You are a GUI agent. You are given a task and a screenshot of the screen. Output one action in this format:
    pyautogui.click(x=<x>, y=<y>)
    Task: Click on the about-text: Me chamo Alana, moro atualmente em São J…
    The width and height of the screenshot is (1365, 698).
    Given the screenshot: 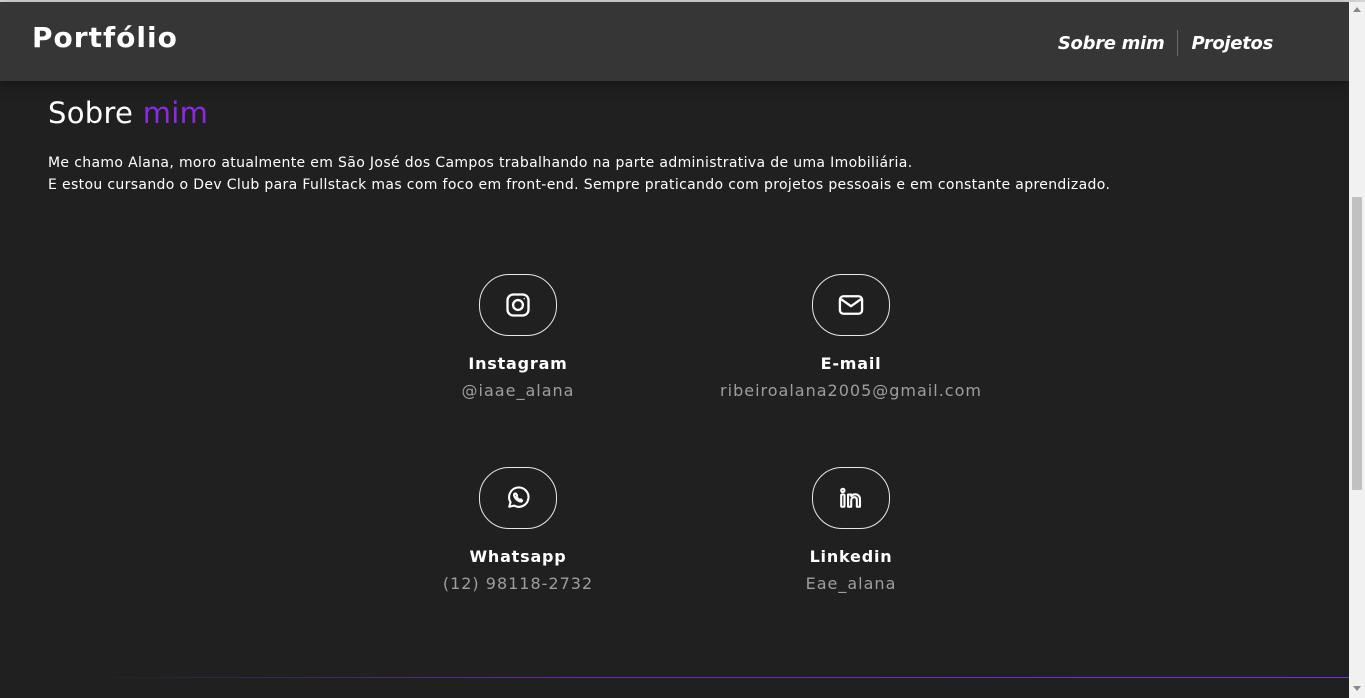 What is the action you would take?
    pyautogui.click(x=678, y=174)
    